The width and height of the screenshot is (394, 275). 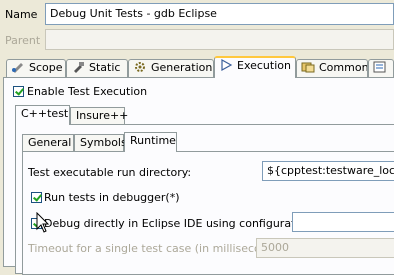 I want to click on scope-icon, so click(x=17, y=68).